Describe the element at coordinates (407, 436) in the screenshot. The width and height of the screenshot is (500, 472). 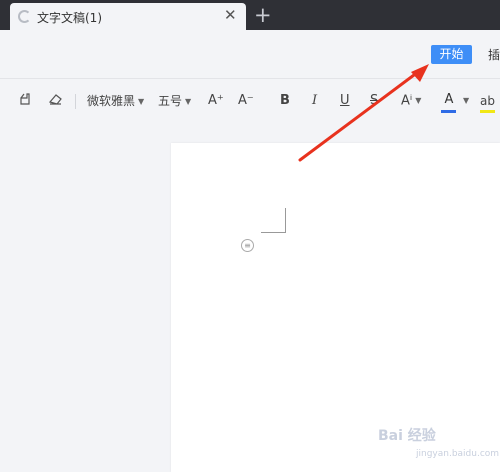
I see `watermark-logo: Bai 经验` at that location.